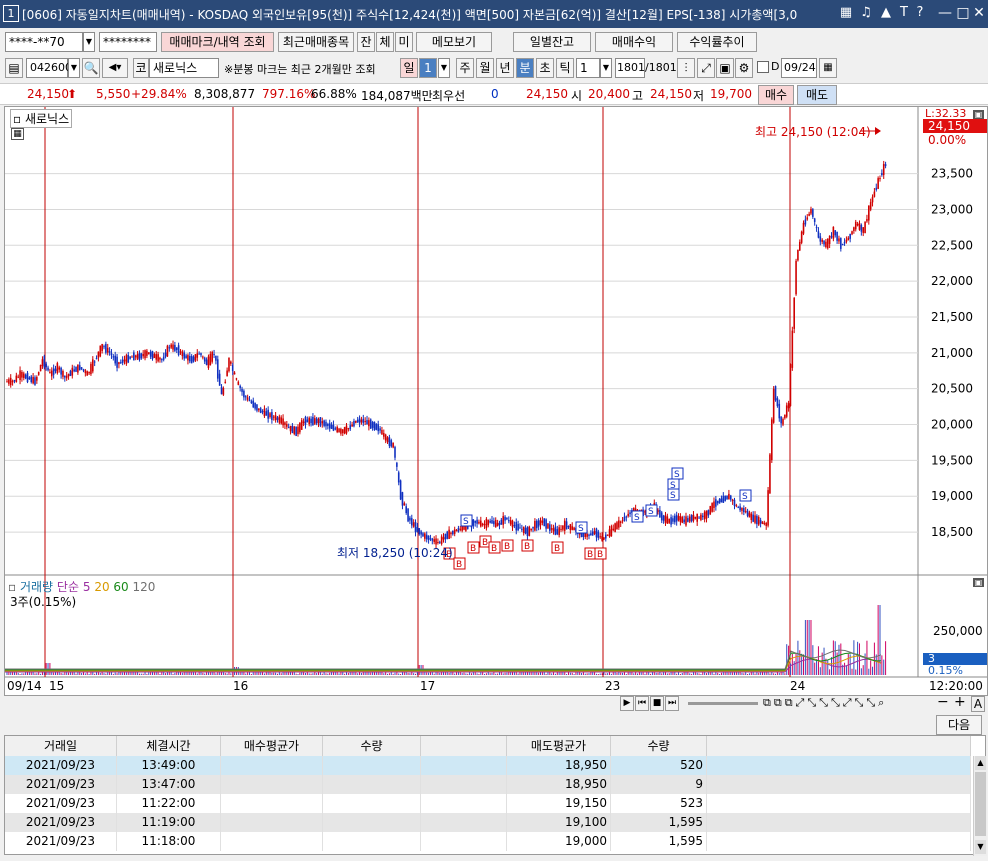 The image size is (988, 861). What do you see at coordinates (61, 784) in the screenshot?
I see `table-cell: 2021/09/23` at bounding box center [61, 784].